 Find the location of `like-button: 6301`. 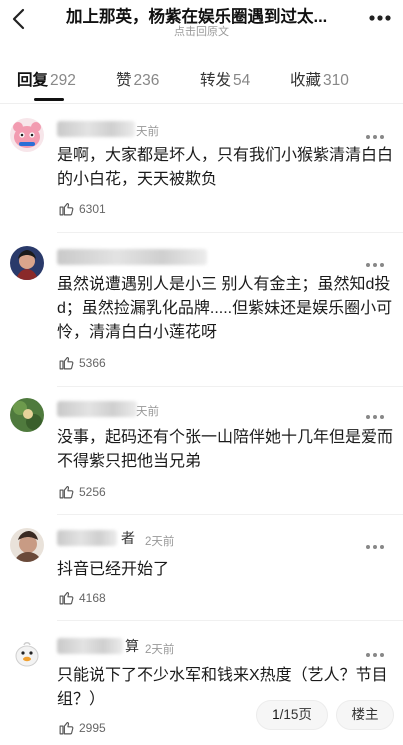

like-button: 6301 is located at coordinates (82, 208).